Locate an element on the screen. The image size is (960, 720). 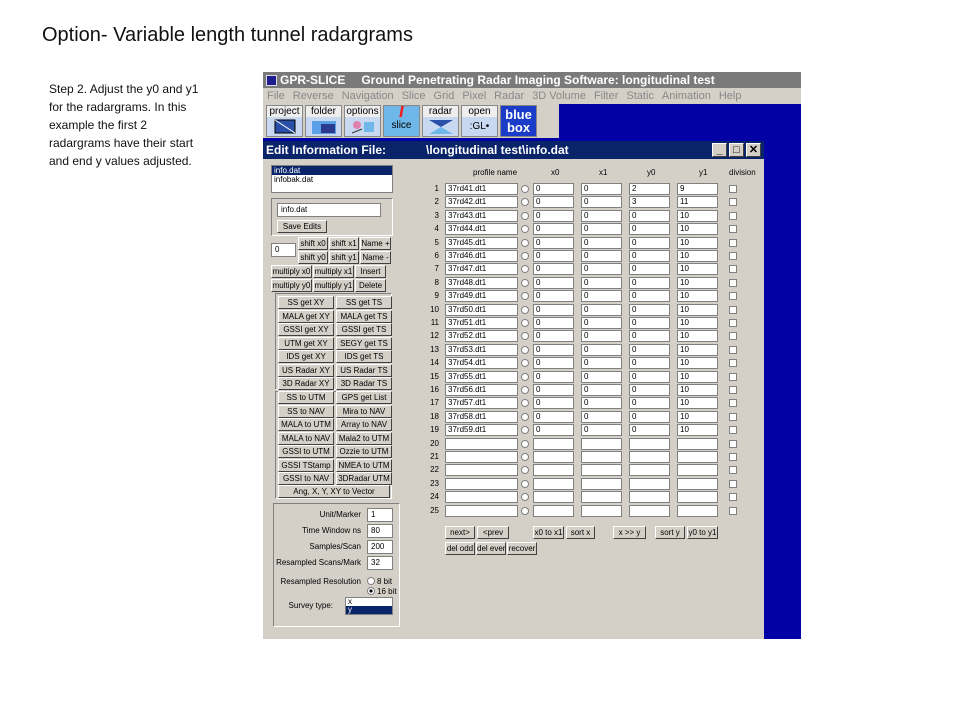
ids-get-ts-button: IDS get TS is located at coordinates (364, 356).